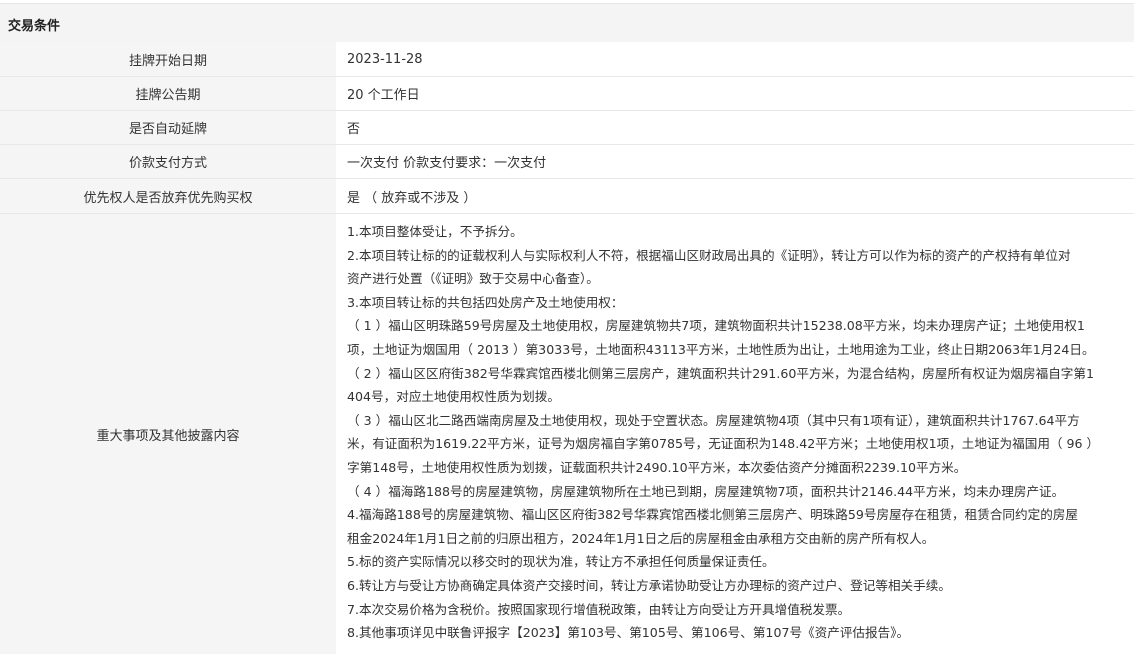  Describe the element at coordinates (453, 397) in the screenshot. I see `disclosure-line: 404号，对应土地使用权性质为划拨。` at that location.